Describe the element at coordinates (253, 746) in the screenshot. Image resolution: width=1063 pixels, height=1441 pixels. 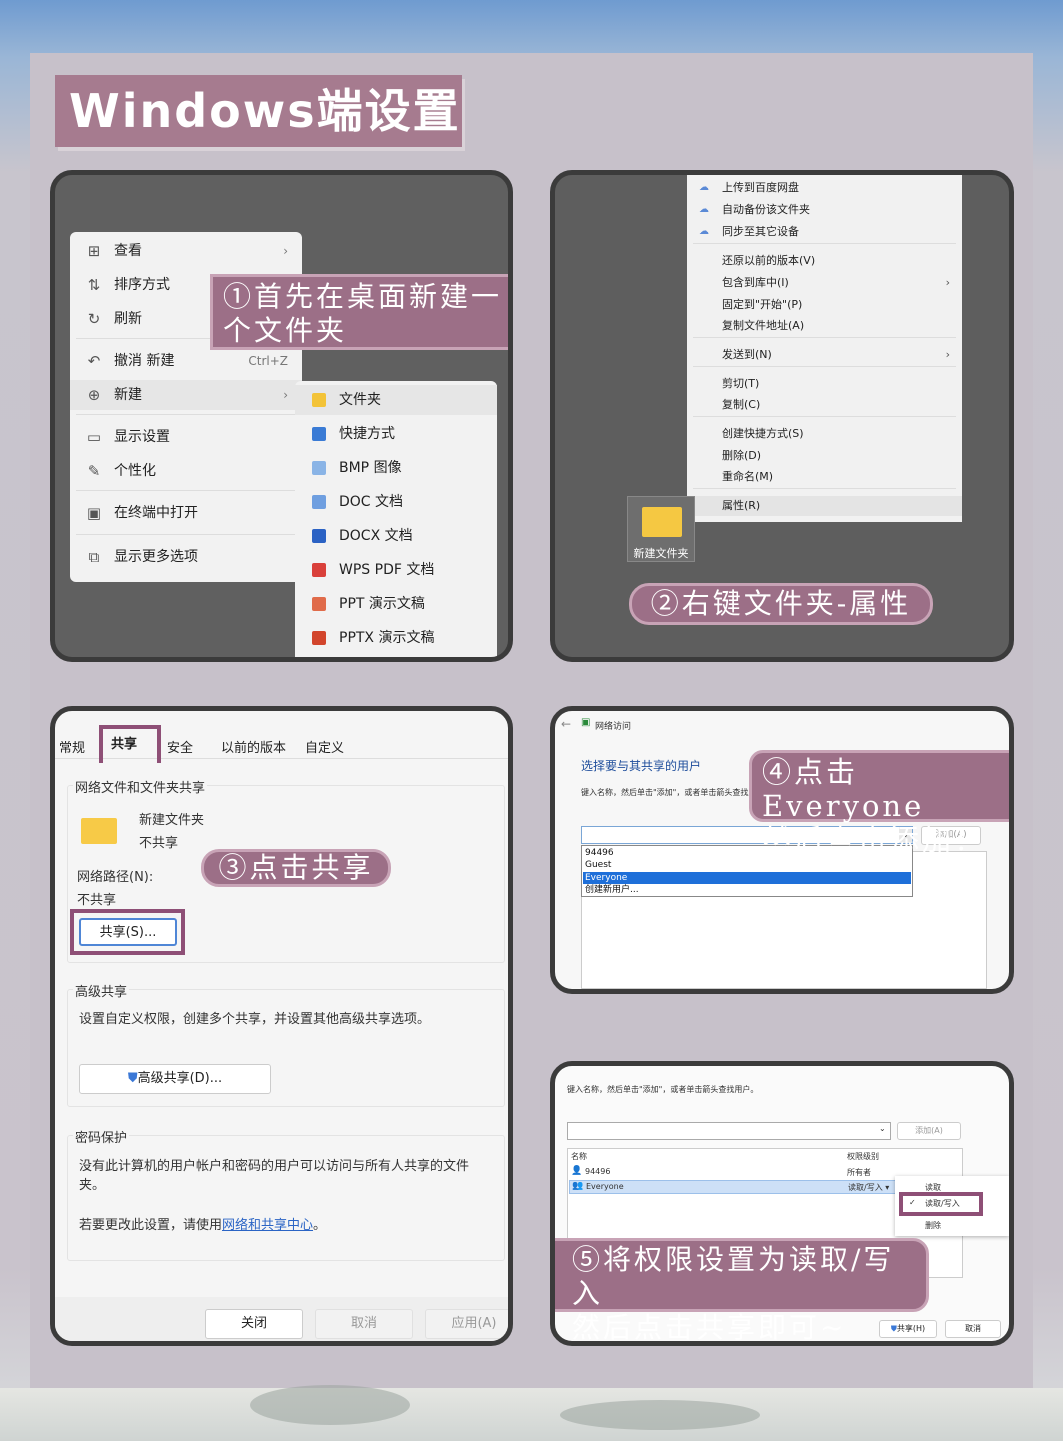
I see `tab-previous-versions: 以前的版本` at that location.